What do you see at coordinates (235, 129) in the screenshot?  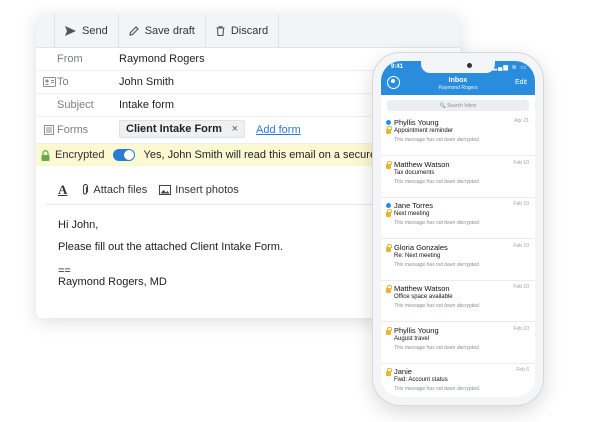 I see `remove-form-button: ×` at bounding box center [235, 129].